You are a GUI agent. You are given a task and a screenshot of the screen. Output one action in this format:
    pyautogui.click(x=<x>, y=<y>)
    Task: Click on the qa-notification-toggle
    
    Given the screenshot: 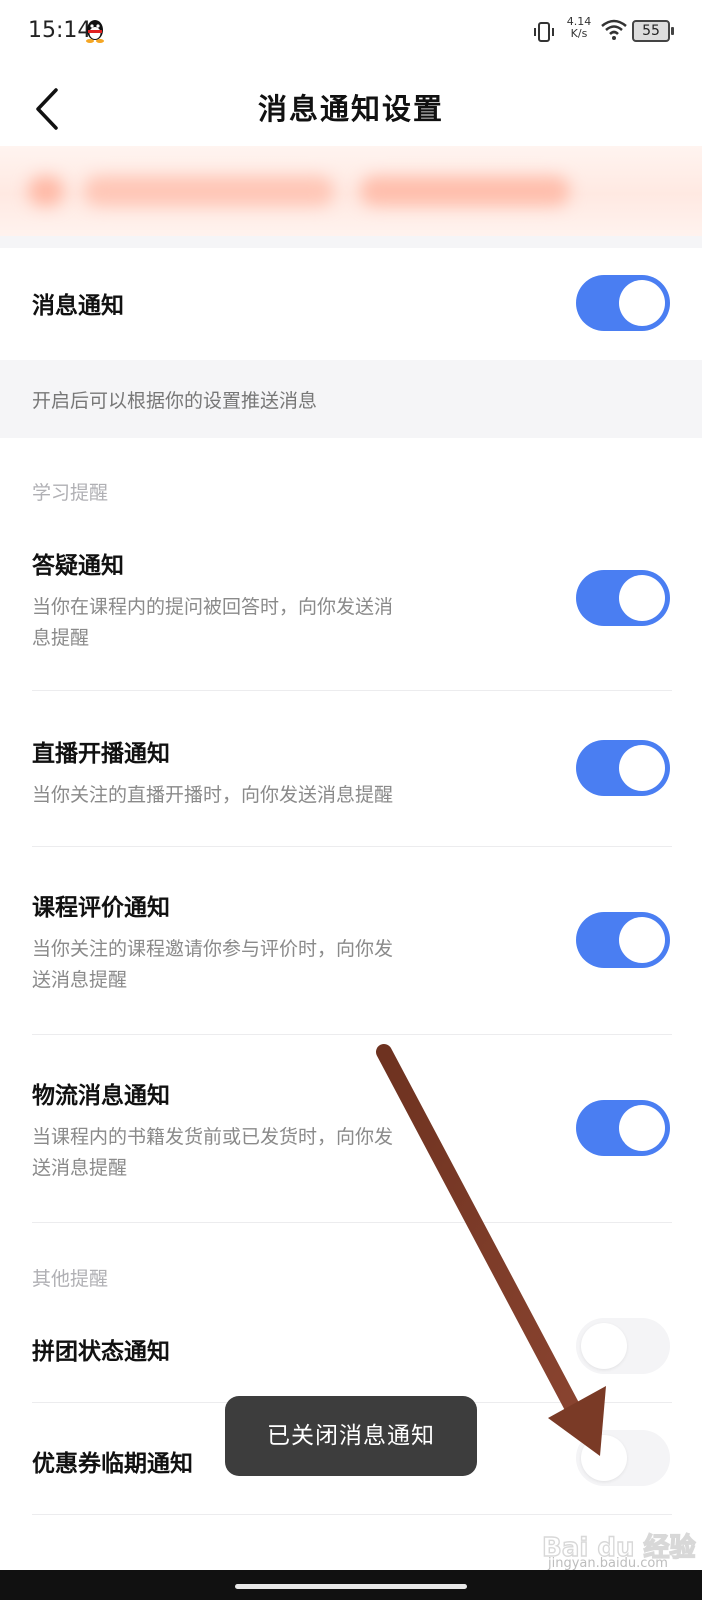 What is the action you would take?
    pyautogui.click(x=623, y=598)
    